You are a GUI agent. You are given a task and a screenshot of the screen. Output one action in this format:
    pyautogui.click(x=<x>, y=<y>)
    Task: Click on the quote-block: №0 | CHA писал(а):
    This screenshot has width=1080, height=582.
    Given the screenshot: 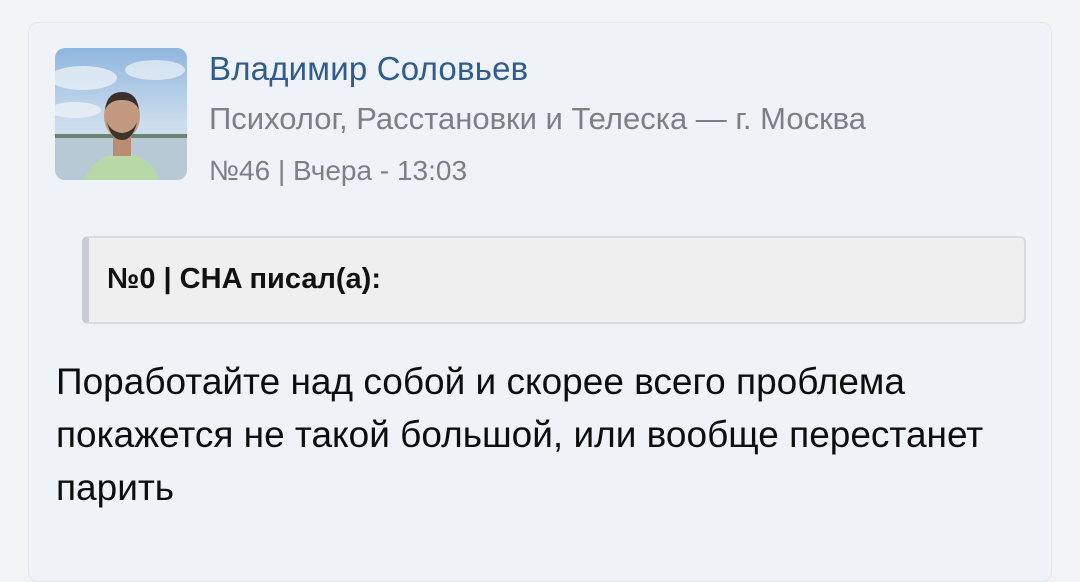 What is the action you would take?
    pyautogui.click(x=554, y=280)
    